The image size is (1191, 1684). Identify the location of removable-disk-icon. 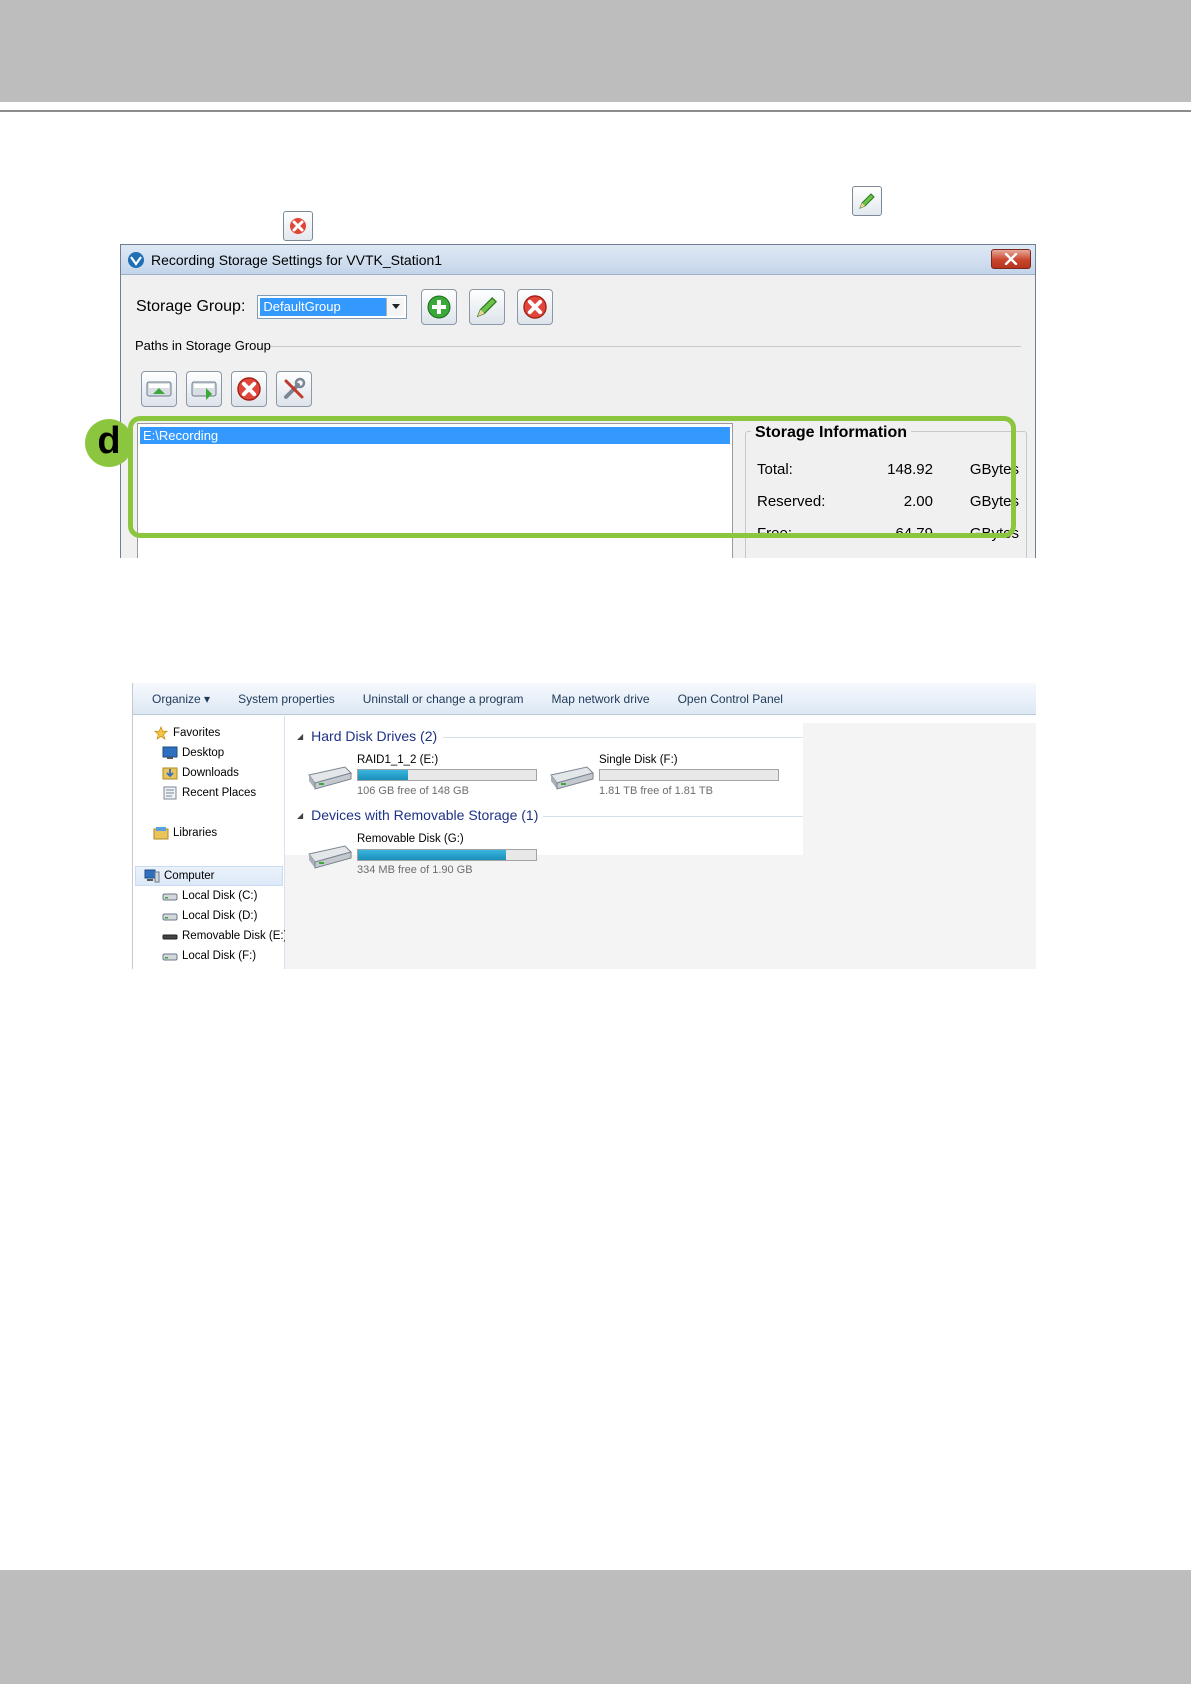
(170, 937).